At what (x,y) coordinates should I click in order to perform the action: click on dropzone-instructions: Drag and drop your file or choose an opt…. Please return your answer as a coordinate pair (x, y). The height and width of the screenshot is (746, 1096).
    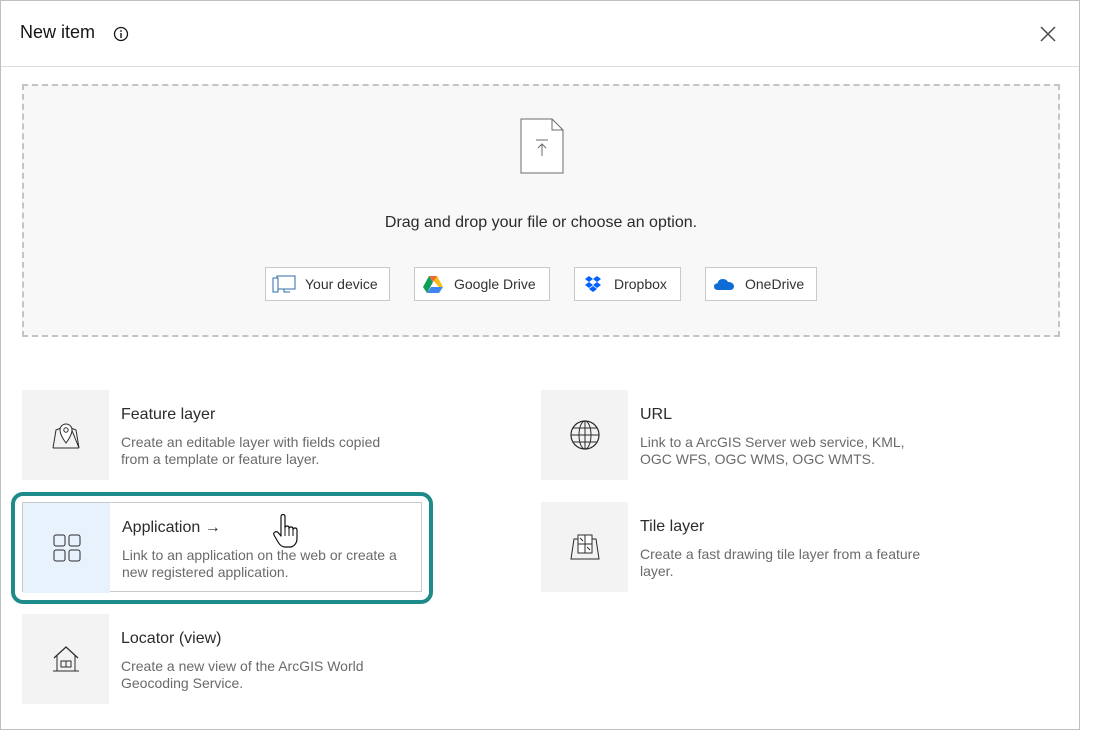
    Looking at the image, I should click on (541, 222).